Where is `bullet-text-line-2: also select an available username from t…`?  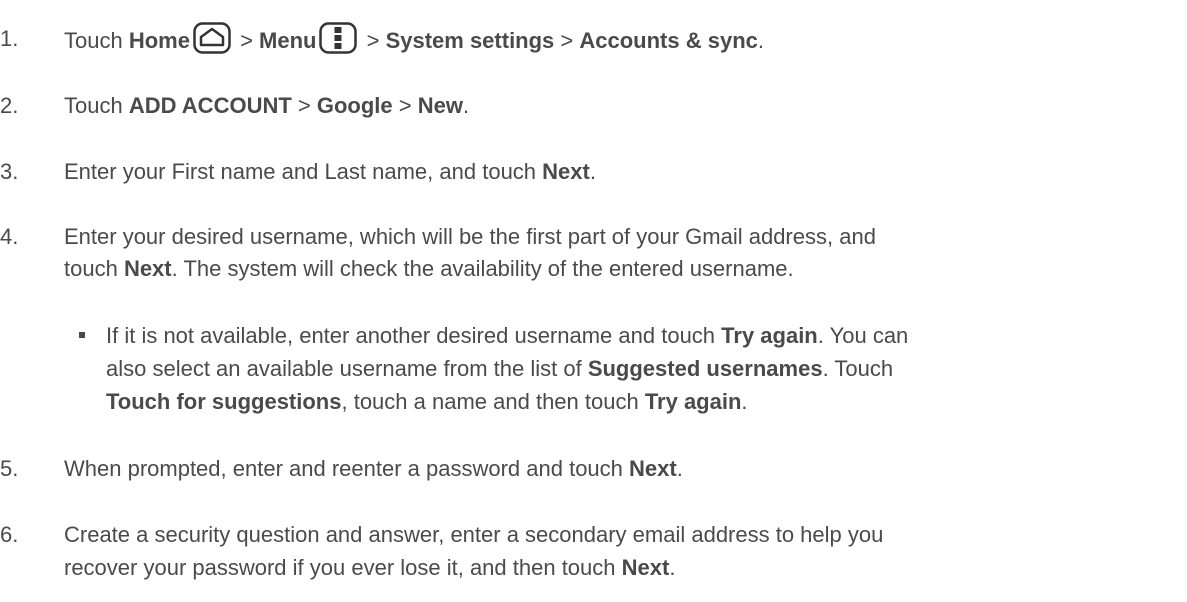
bullet-text-line-2: also select an available username from t… is located at coordinates (500, 368).